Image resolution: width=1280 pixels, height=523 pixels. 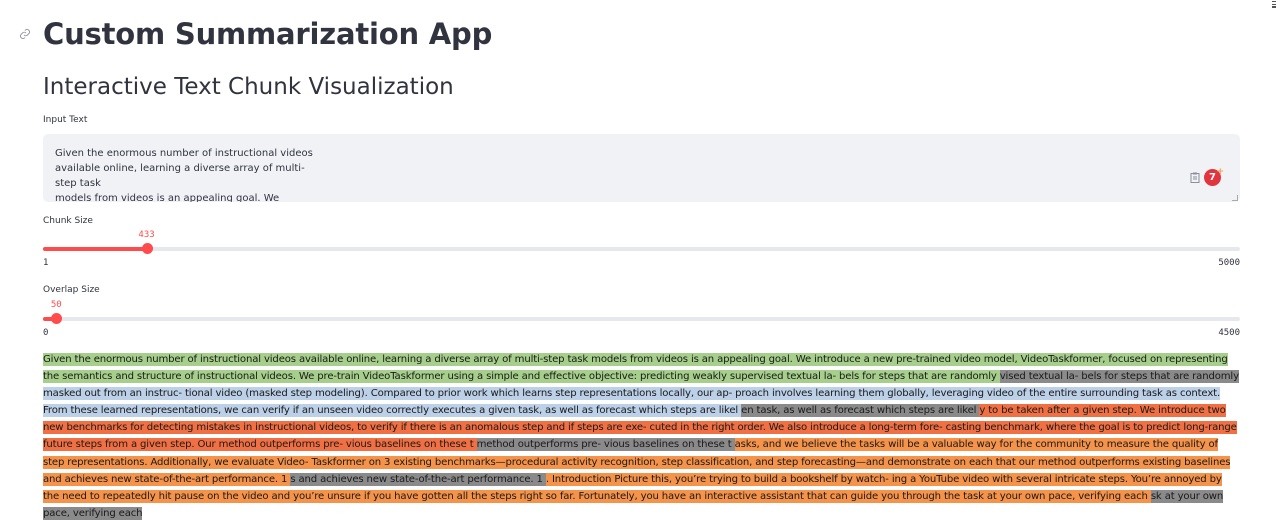 I want to click on overlap-size-label: Overlap Size, so click(x=71, y=290).